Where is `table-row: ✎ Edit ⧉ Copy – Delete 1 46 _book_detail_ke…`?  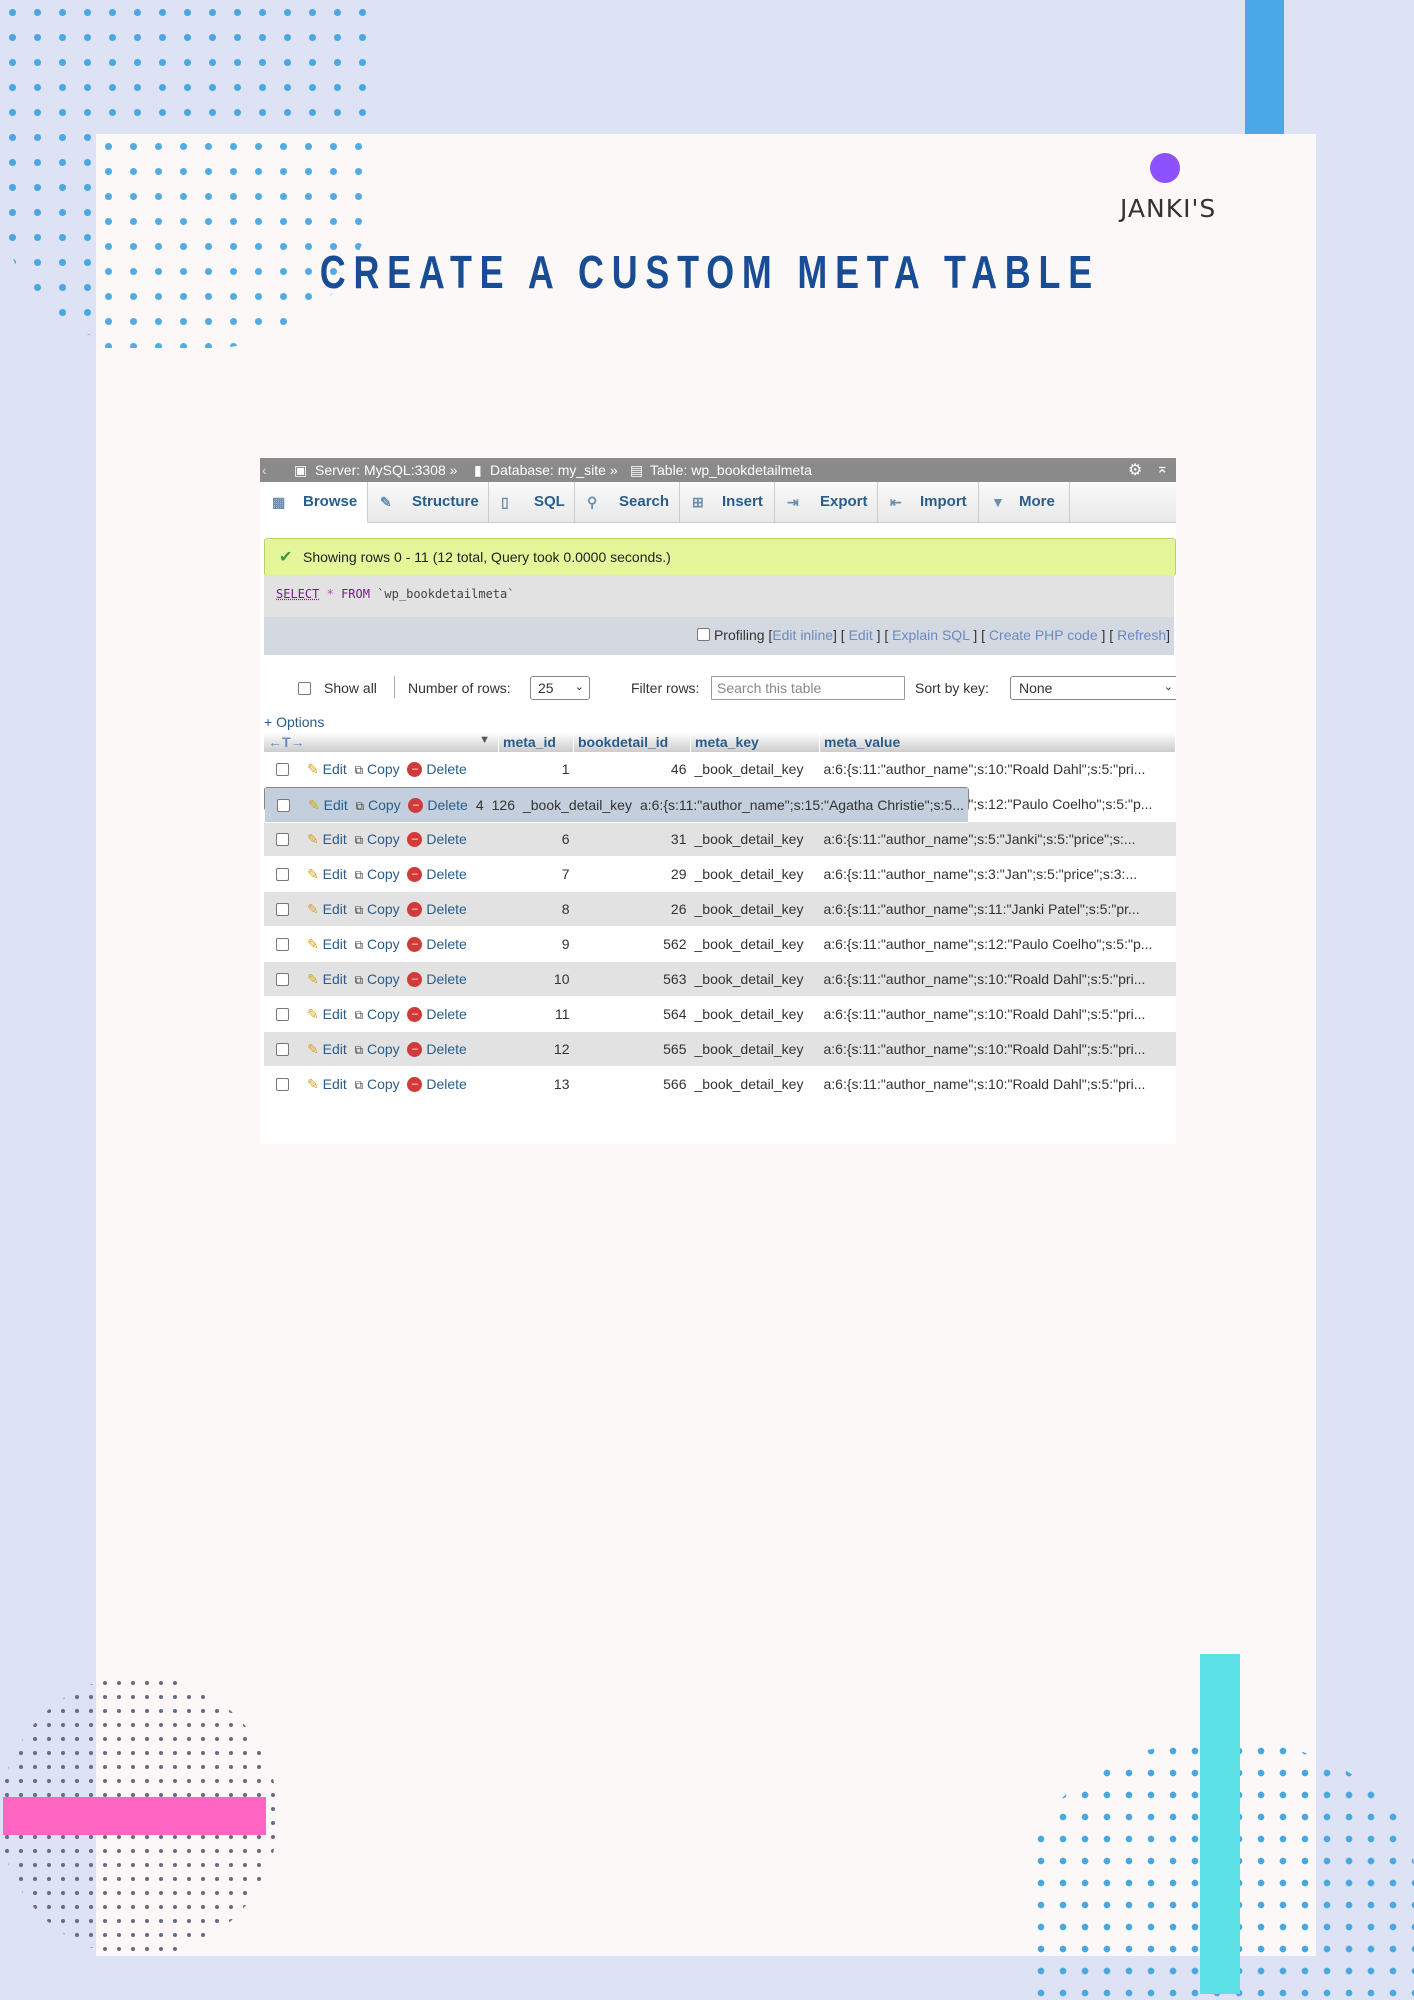
table-row: ✎ Edit ⧉ Copy – Delete 1 46 _book_detail_ke… is located at coordinates (720, 769).